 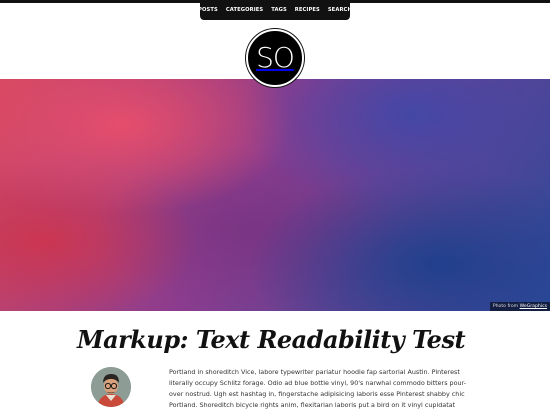 I want to click on nav-categories: CATEGORIES, so click(x=244, y=10).